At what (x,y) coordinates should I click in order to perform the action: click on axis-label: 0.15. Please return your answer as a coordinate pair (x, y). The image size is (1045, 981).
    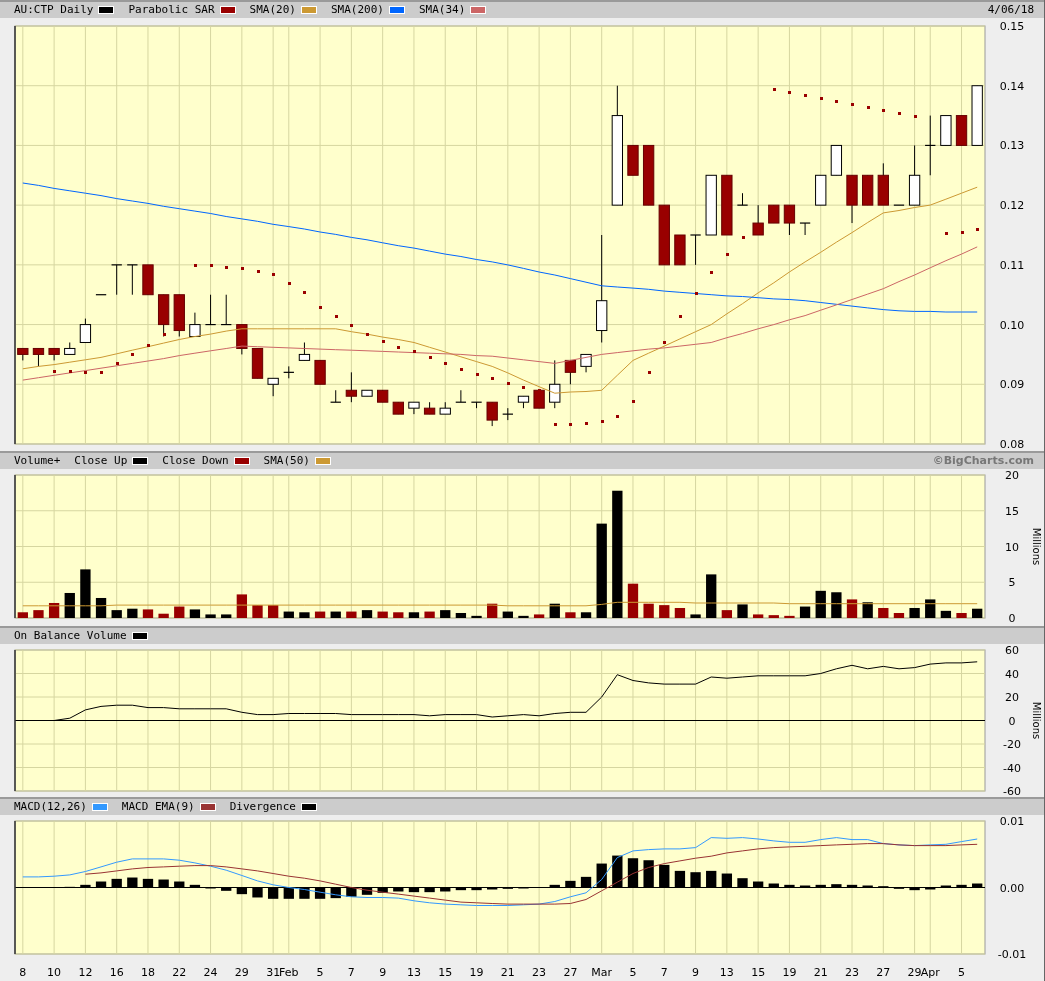
    Looking at the image, I should click on (1012, 26).